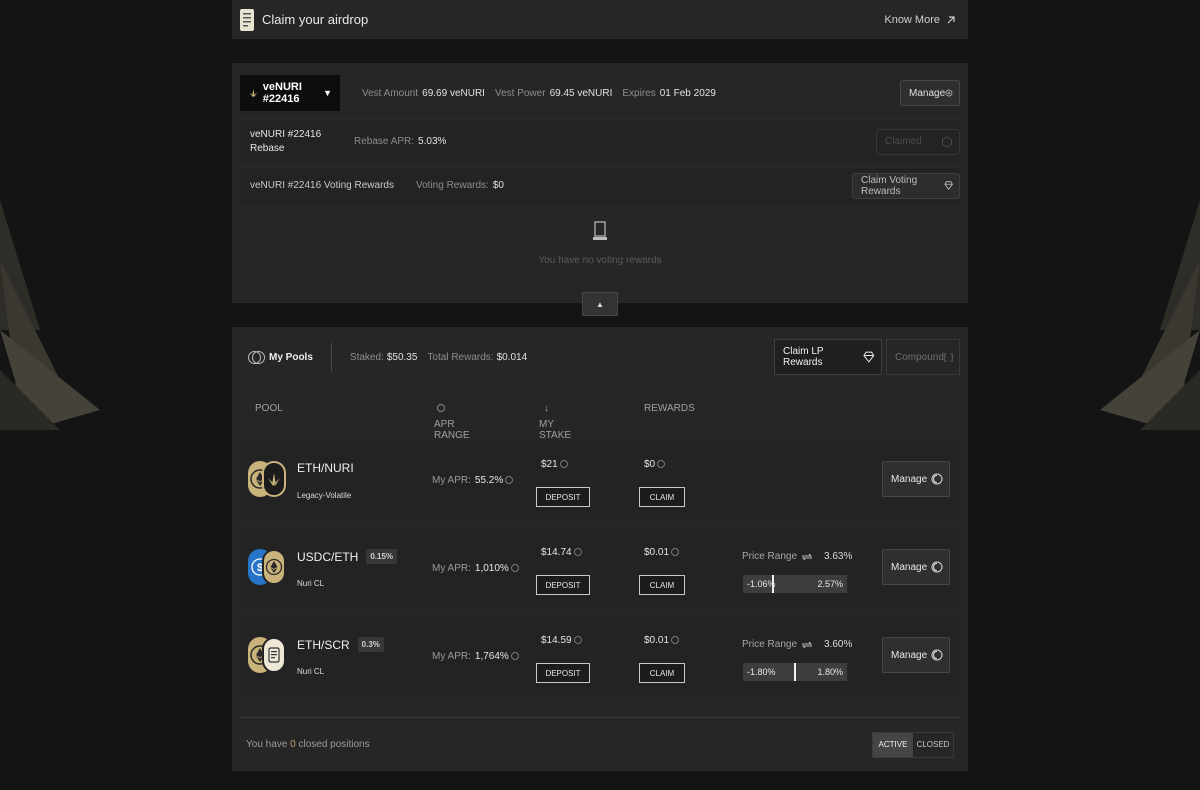 This screenshot has width=1200, height=790. Describe the element at coordinates (828, 357) in the screenshot. I see `claim-lp-rewards-button: Claim LP Rewards` at that location.